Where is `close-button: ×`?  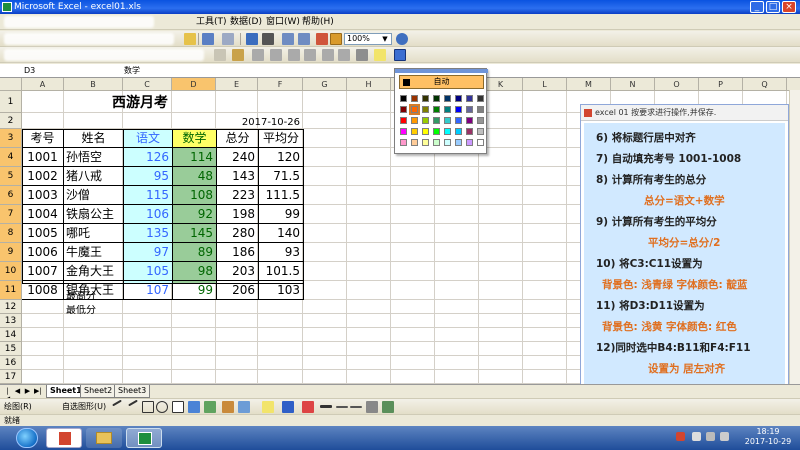 close-button: × is located at coordinates (789, 7).